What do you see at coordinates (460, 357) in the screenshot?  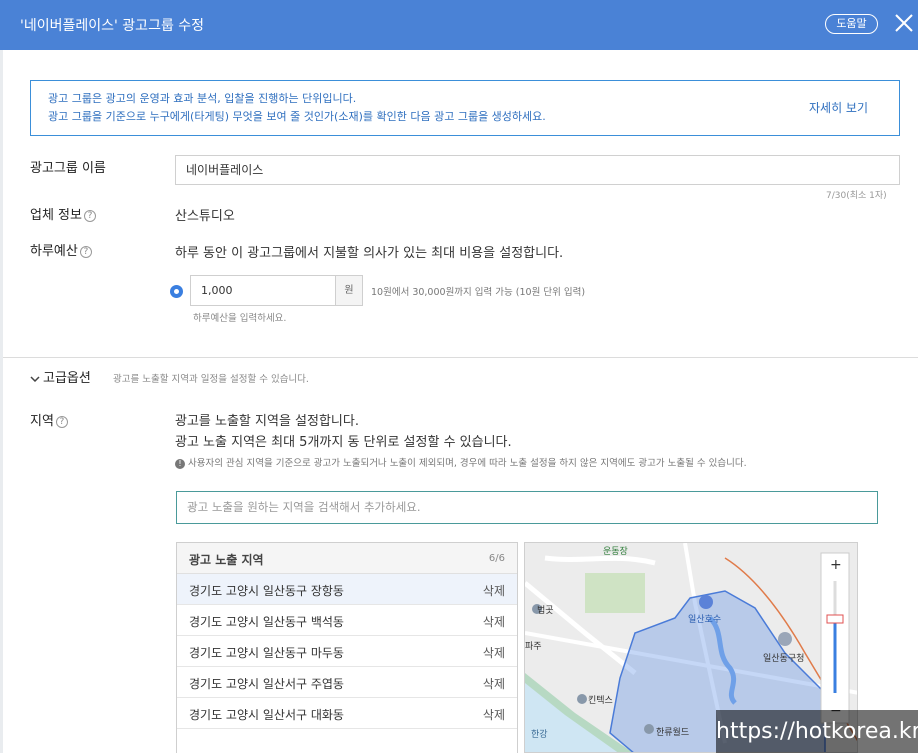 I see `section-divider` at bounding box center [460, 357].